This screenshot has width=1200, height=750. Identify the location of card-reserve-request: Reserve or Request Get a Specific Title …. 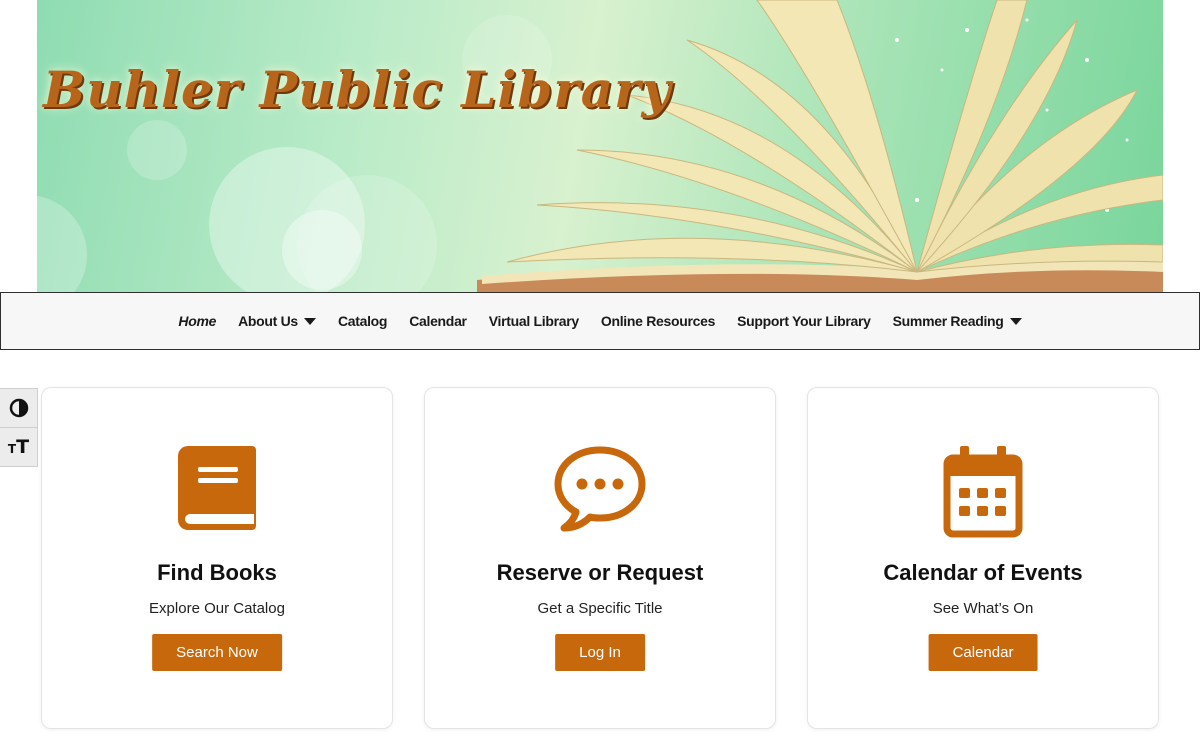
(600, 558).